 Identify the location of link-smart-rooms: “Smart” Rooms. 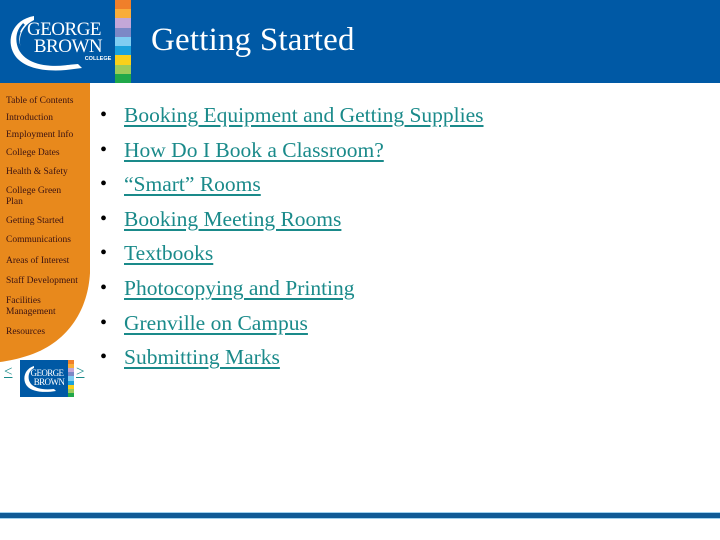
(192, 184).